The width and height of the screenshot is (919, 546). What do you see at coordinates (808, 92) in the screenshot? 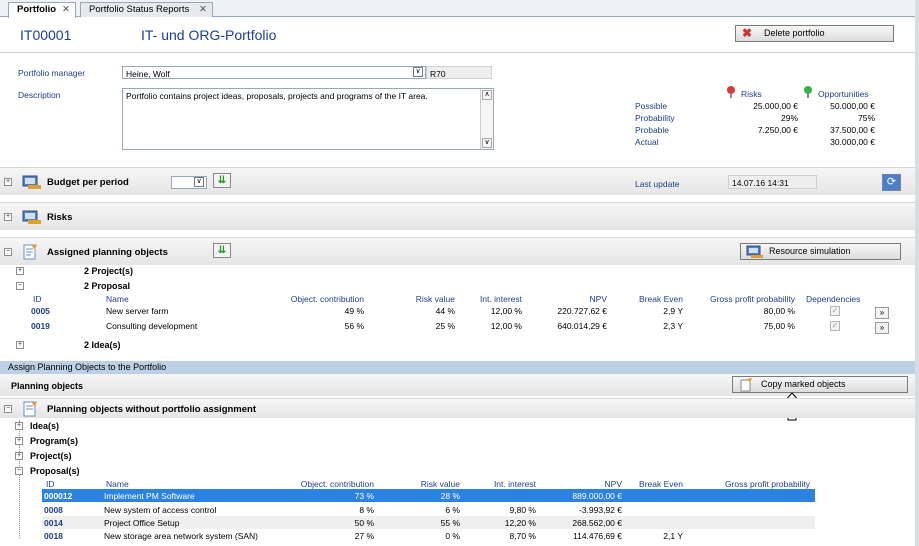
I see `opportunity-pin-icon` at bounding box center [808, 92].